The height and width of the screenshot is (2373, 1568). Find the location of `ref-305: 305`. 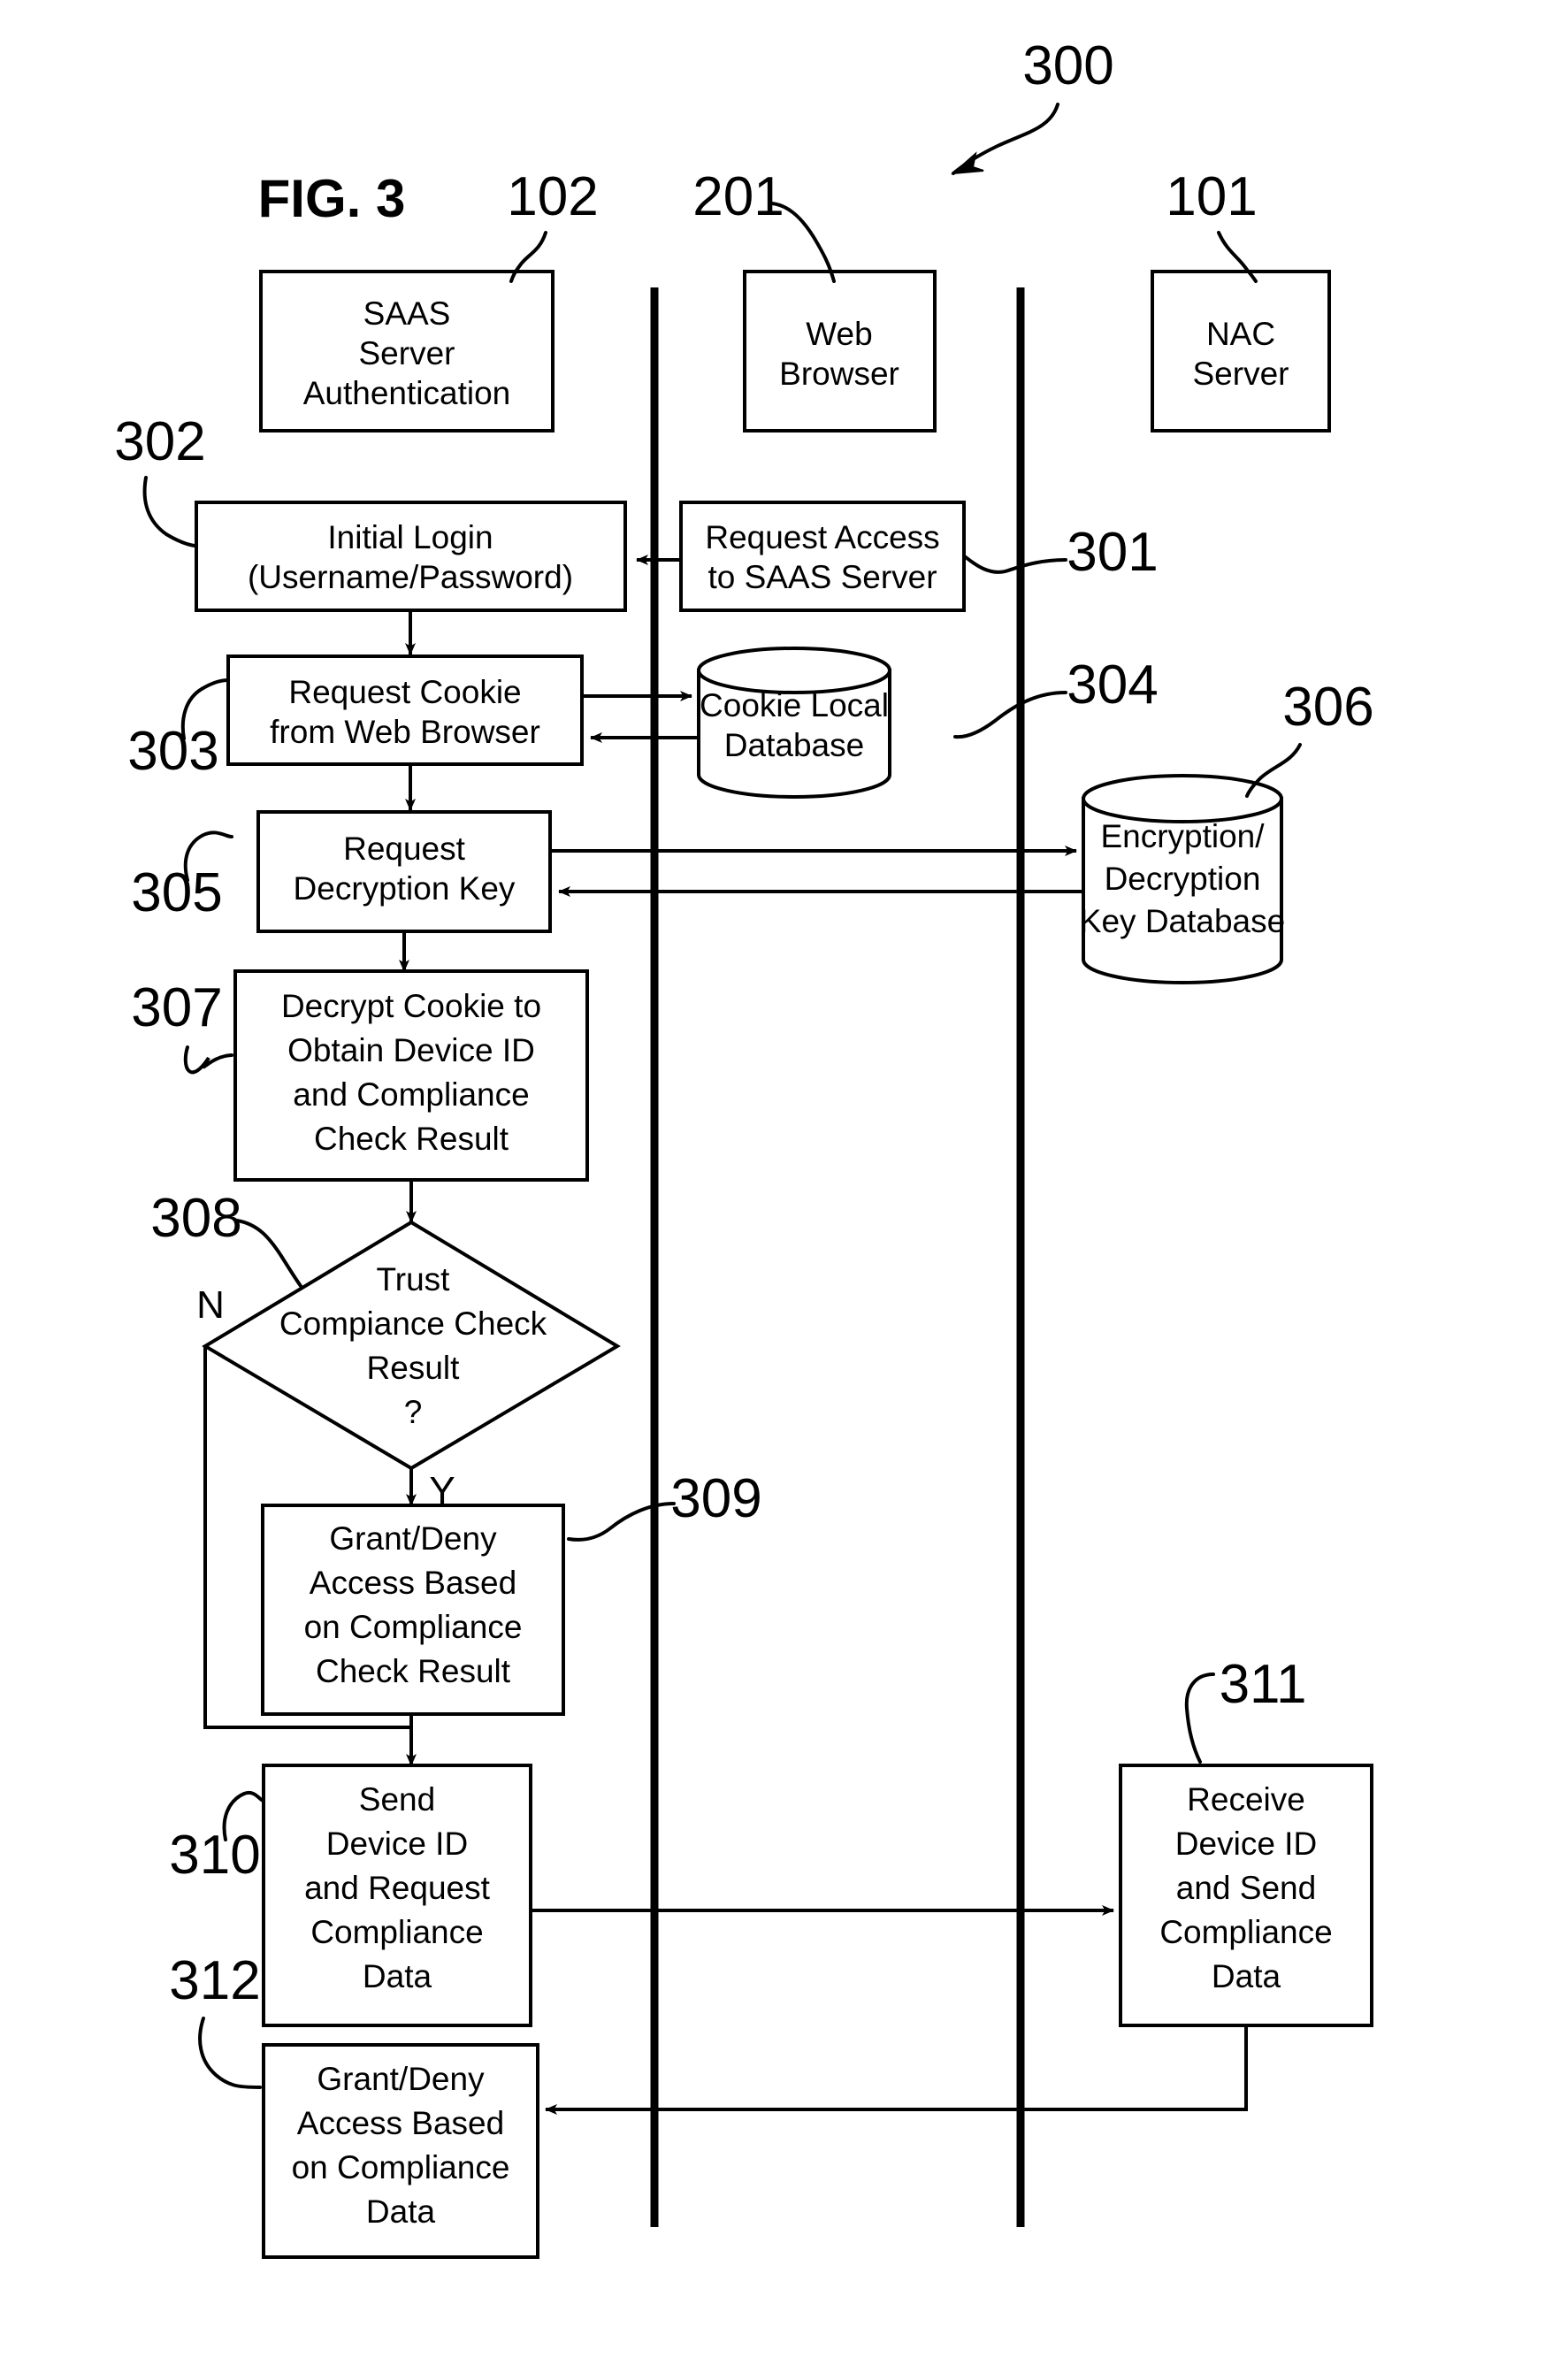

ref-305: 305 is located at coordinates (176, 892).